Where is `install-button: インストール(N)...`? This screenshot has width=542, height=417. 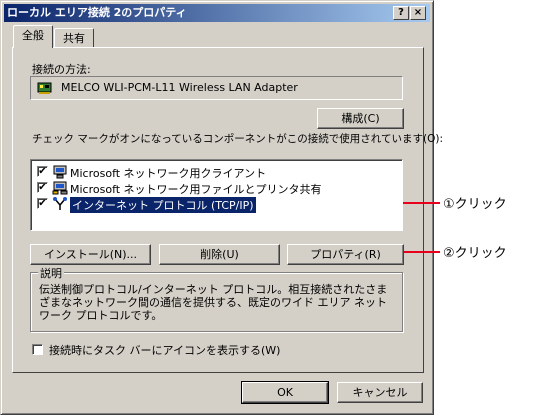
install-button: インストール(N)... is located at coordinates (90, 254).